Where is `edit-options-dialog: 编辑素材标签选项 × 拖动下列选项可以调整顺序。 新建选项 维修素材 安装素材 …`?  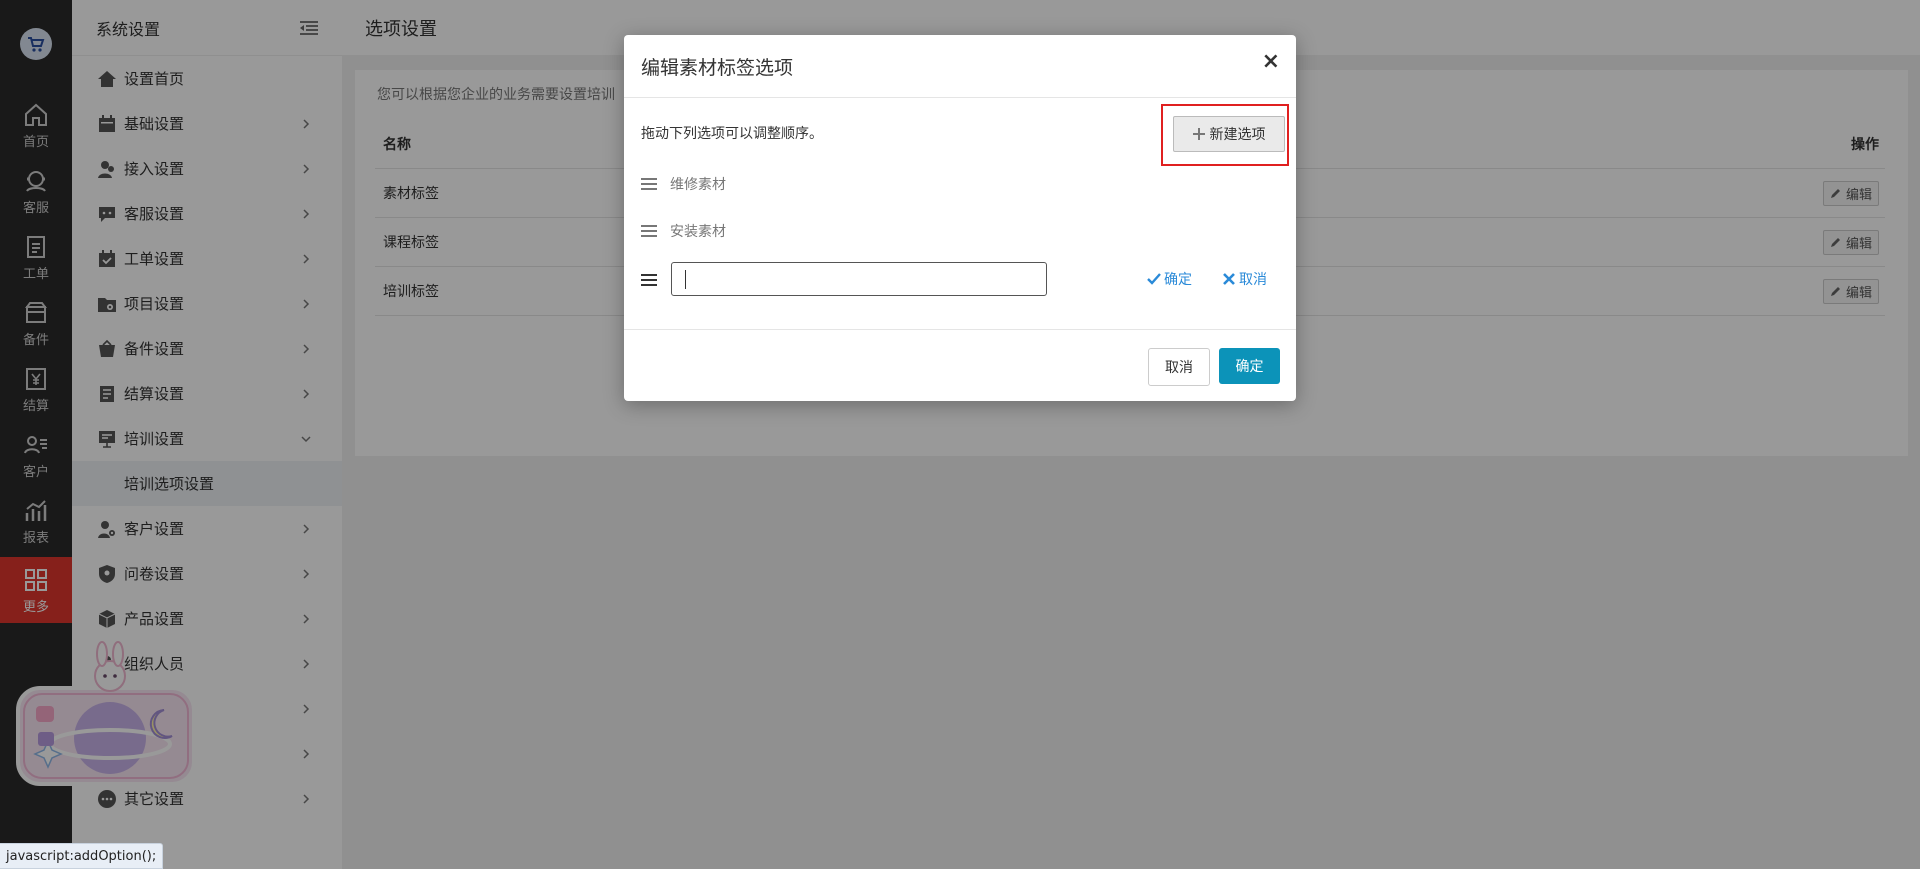 edit-options-dialog: 编辑素材标签选项 × 拖动下列选项可以调整顺序。 新建选项 维修素材 安装素材 … is located at coordinates (960, 218).